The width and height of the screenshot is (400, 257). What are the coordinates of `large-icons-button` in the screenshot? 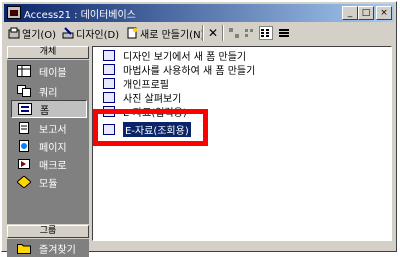 It's located at (235, 33).